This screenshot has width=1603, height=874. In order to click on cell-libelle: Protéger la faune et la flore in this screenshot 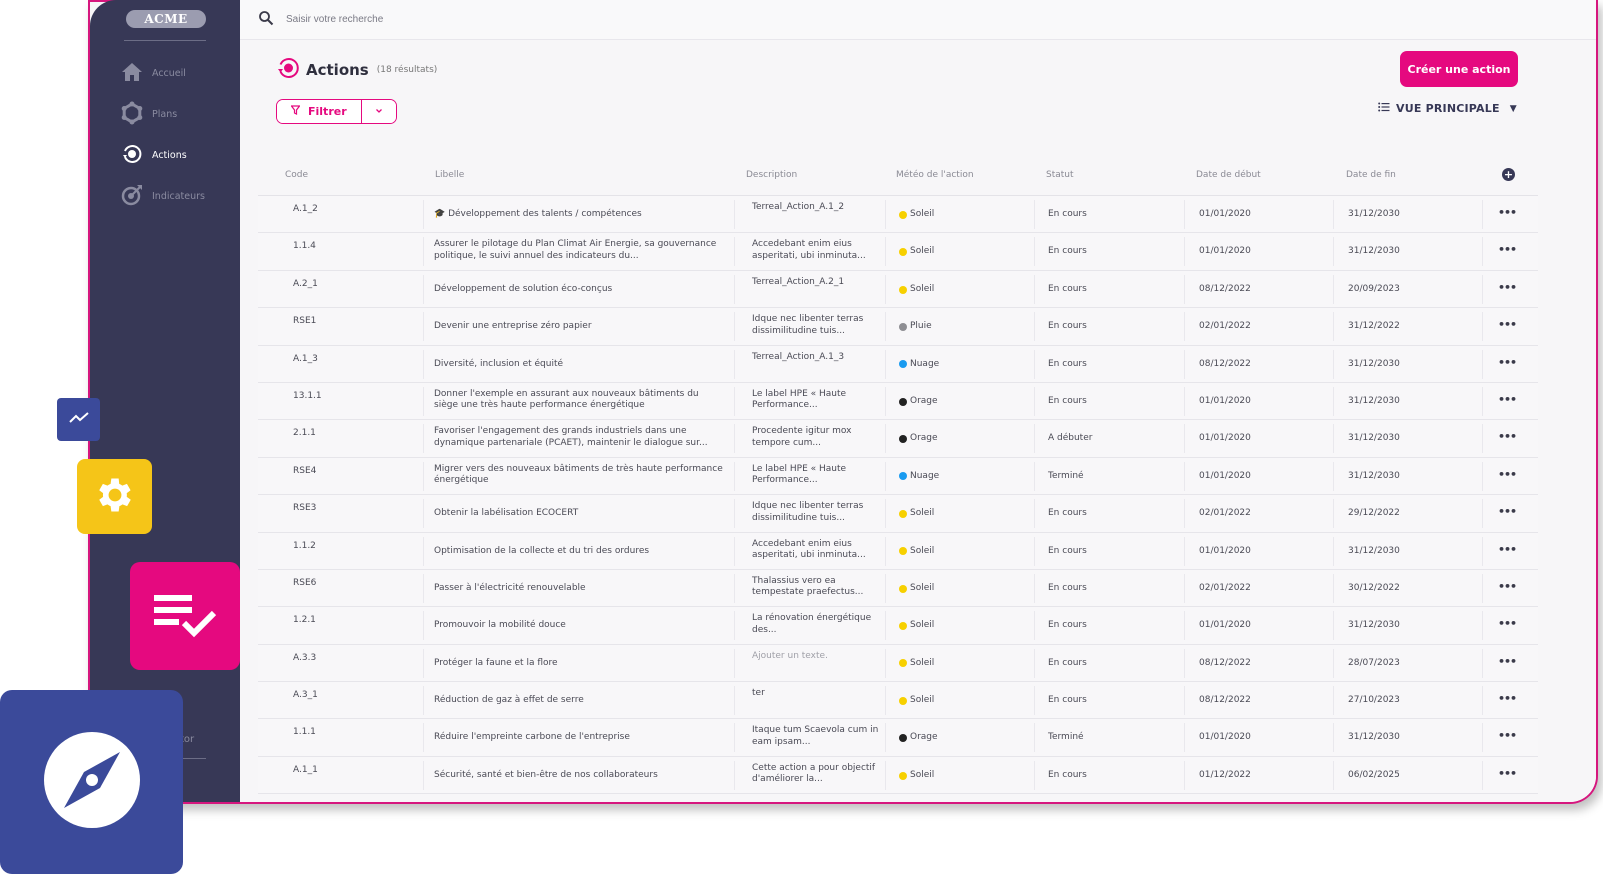, I will do `click(579, 664)`.